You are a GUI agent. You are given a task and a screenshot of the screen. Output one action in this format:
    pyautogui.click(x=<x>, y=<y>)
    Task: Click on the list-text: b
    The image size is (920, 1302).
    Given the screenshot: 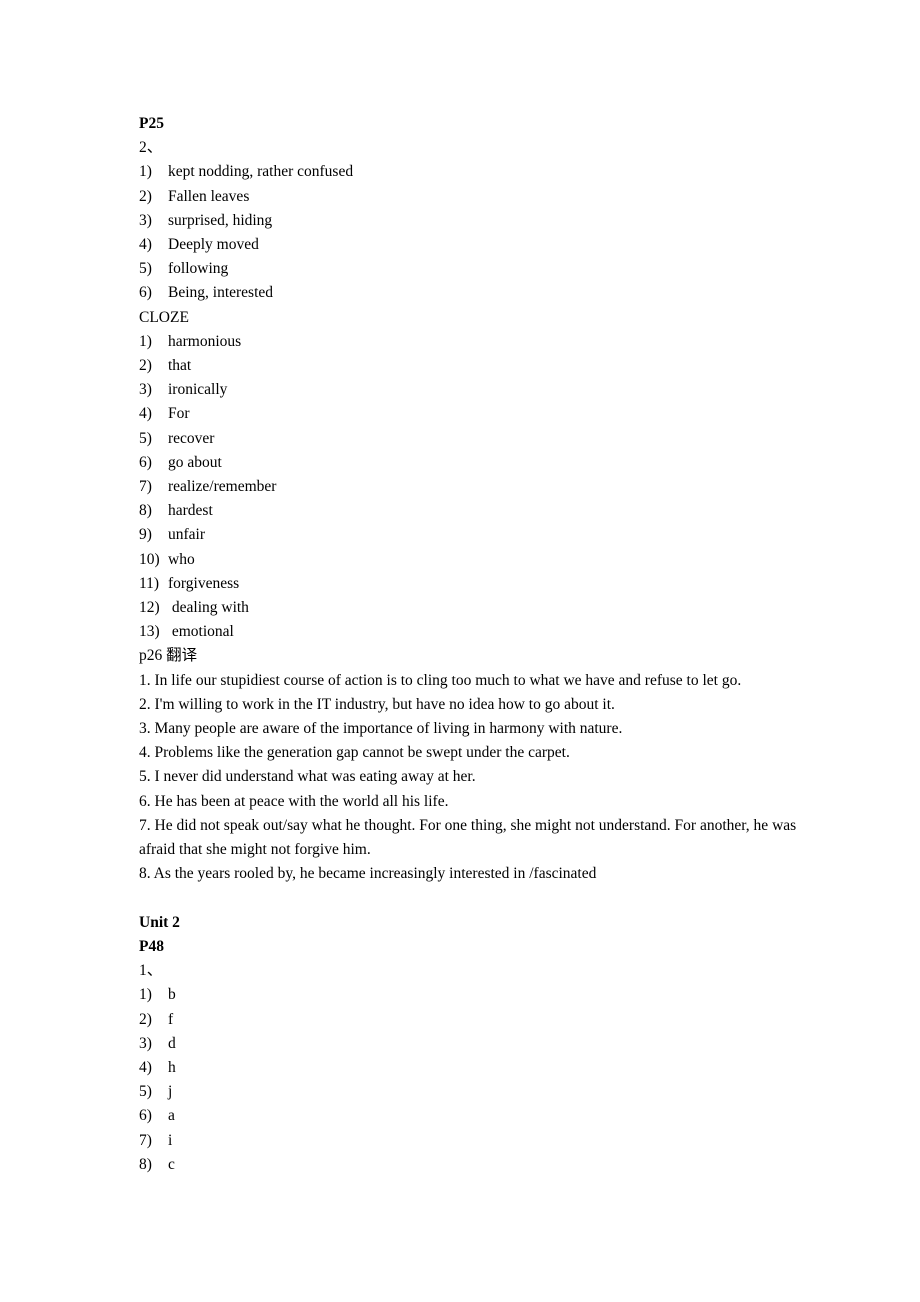 What is the action you would take?
    pyautogui.click(x=172, y=995)
    